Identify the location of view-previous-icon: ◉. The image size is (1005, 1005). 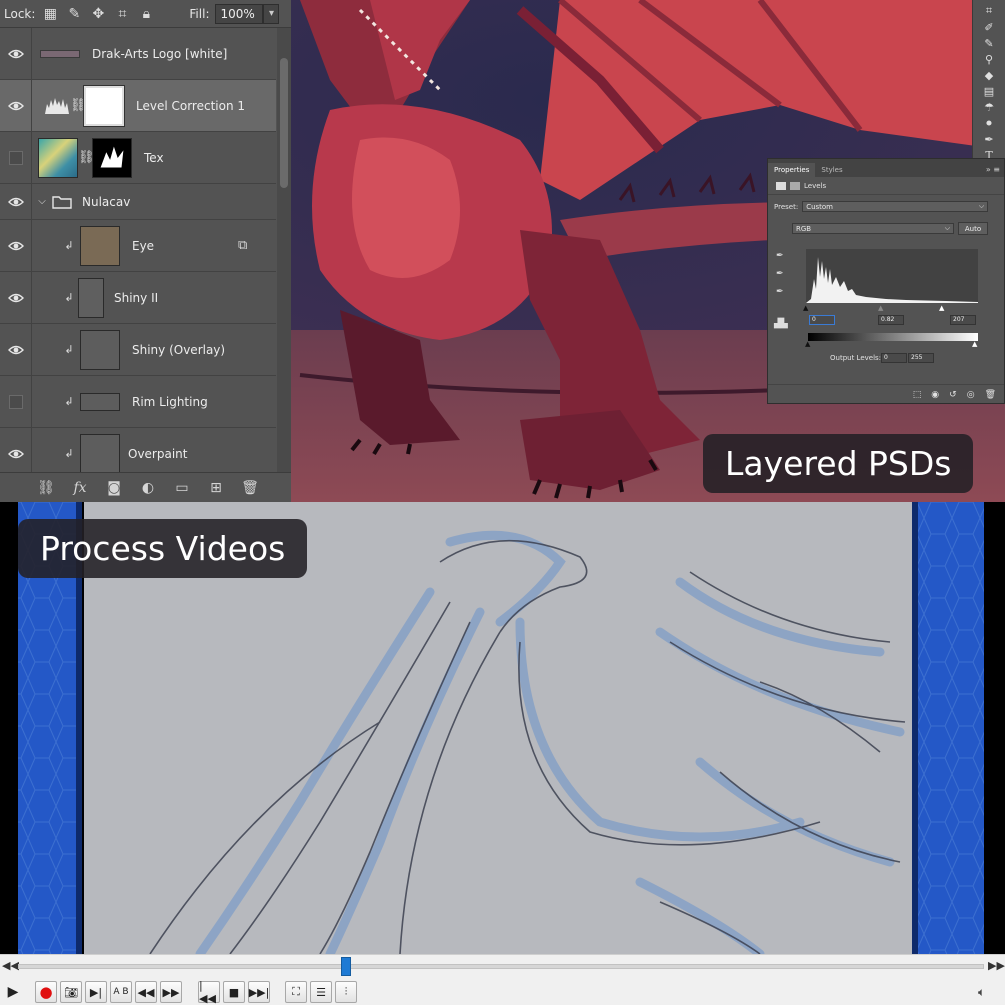
(935, 395).